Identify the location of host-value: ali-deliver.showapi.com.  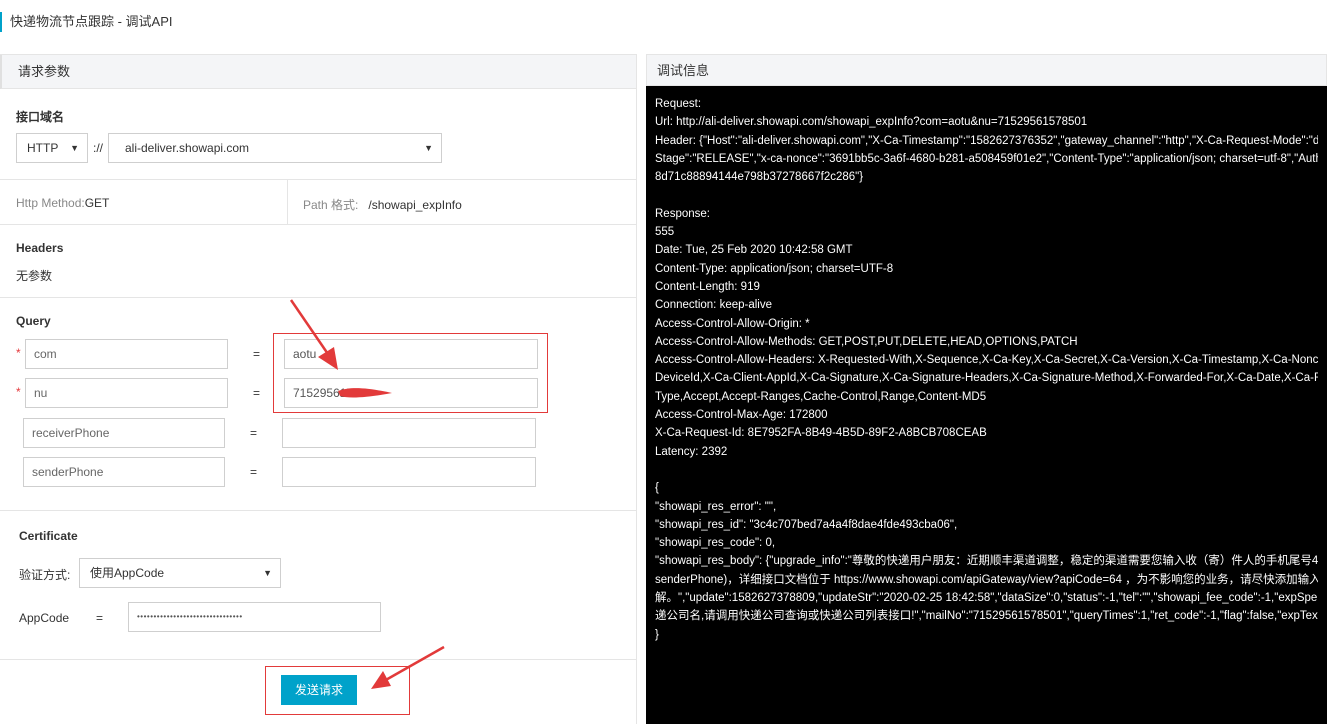
(187, 148).